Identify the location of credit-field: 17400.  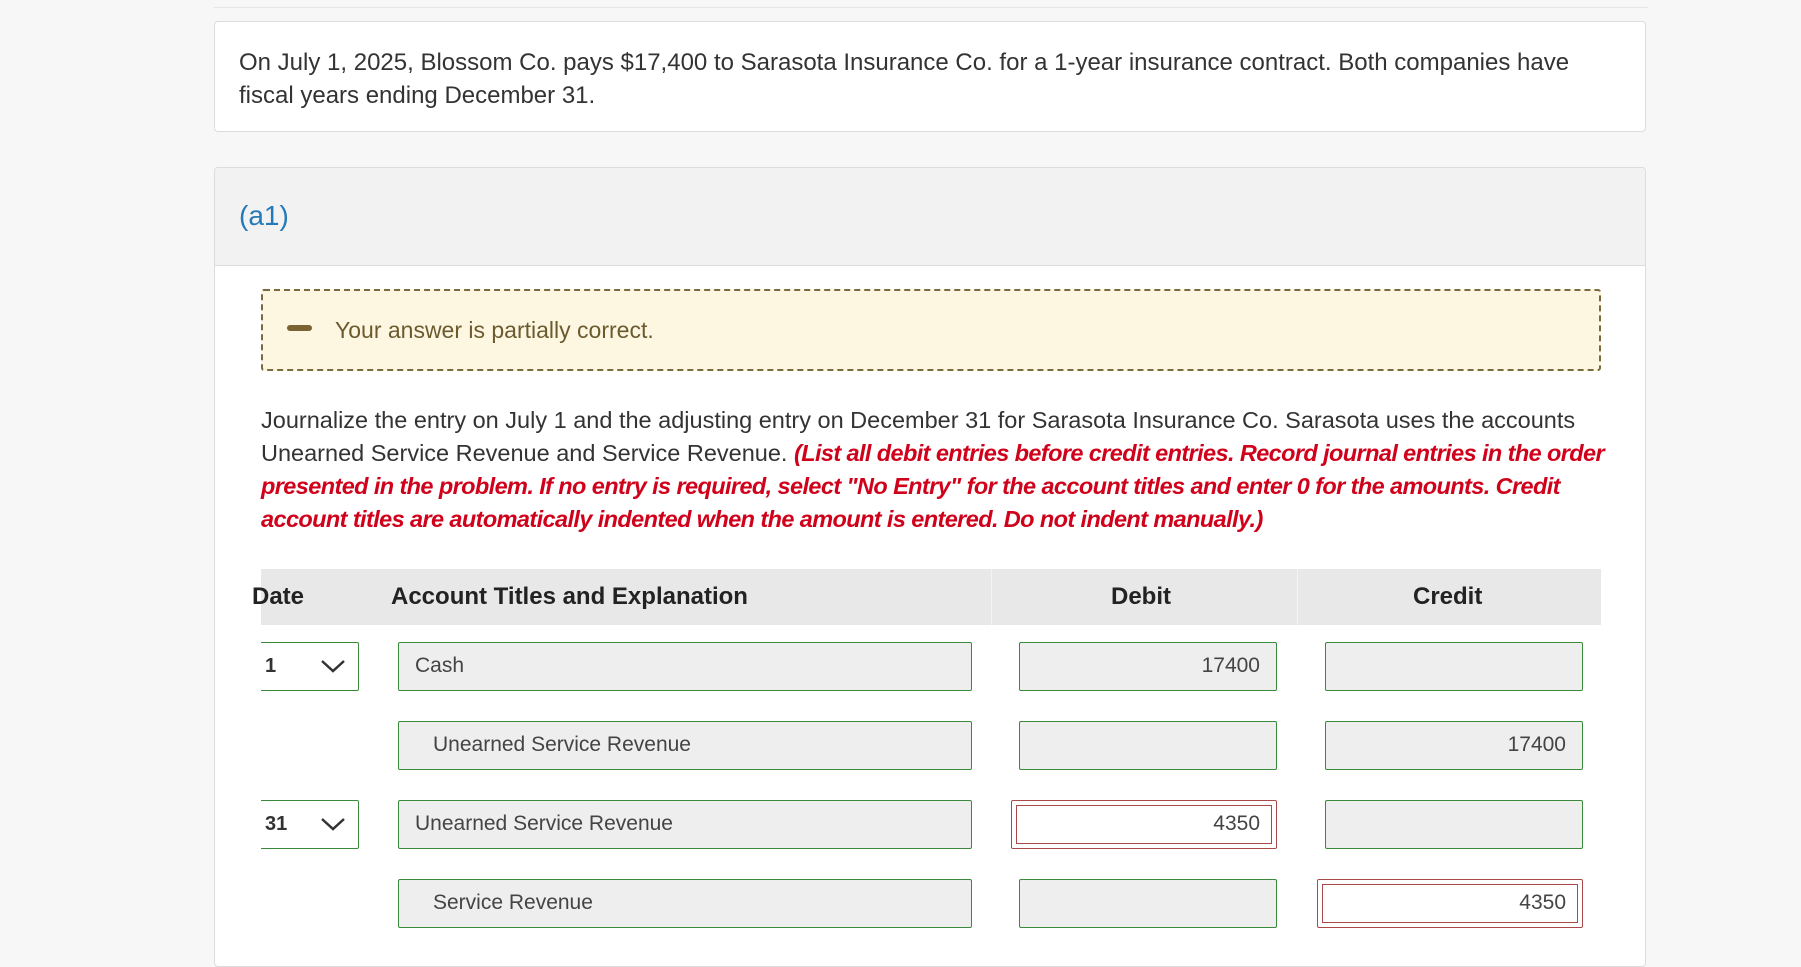
(1454, 745).